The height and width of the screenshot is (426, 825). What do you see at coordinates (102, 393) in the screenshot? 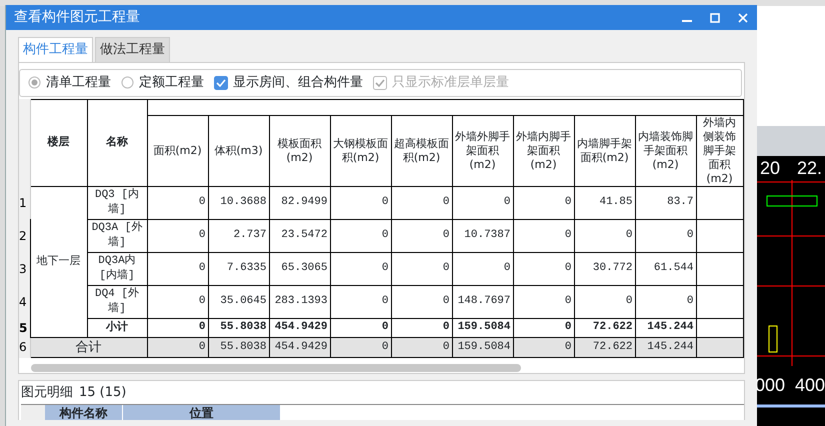
I see `detail-count: 15 (15)` at bounding box center [102, 393].